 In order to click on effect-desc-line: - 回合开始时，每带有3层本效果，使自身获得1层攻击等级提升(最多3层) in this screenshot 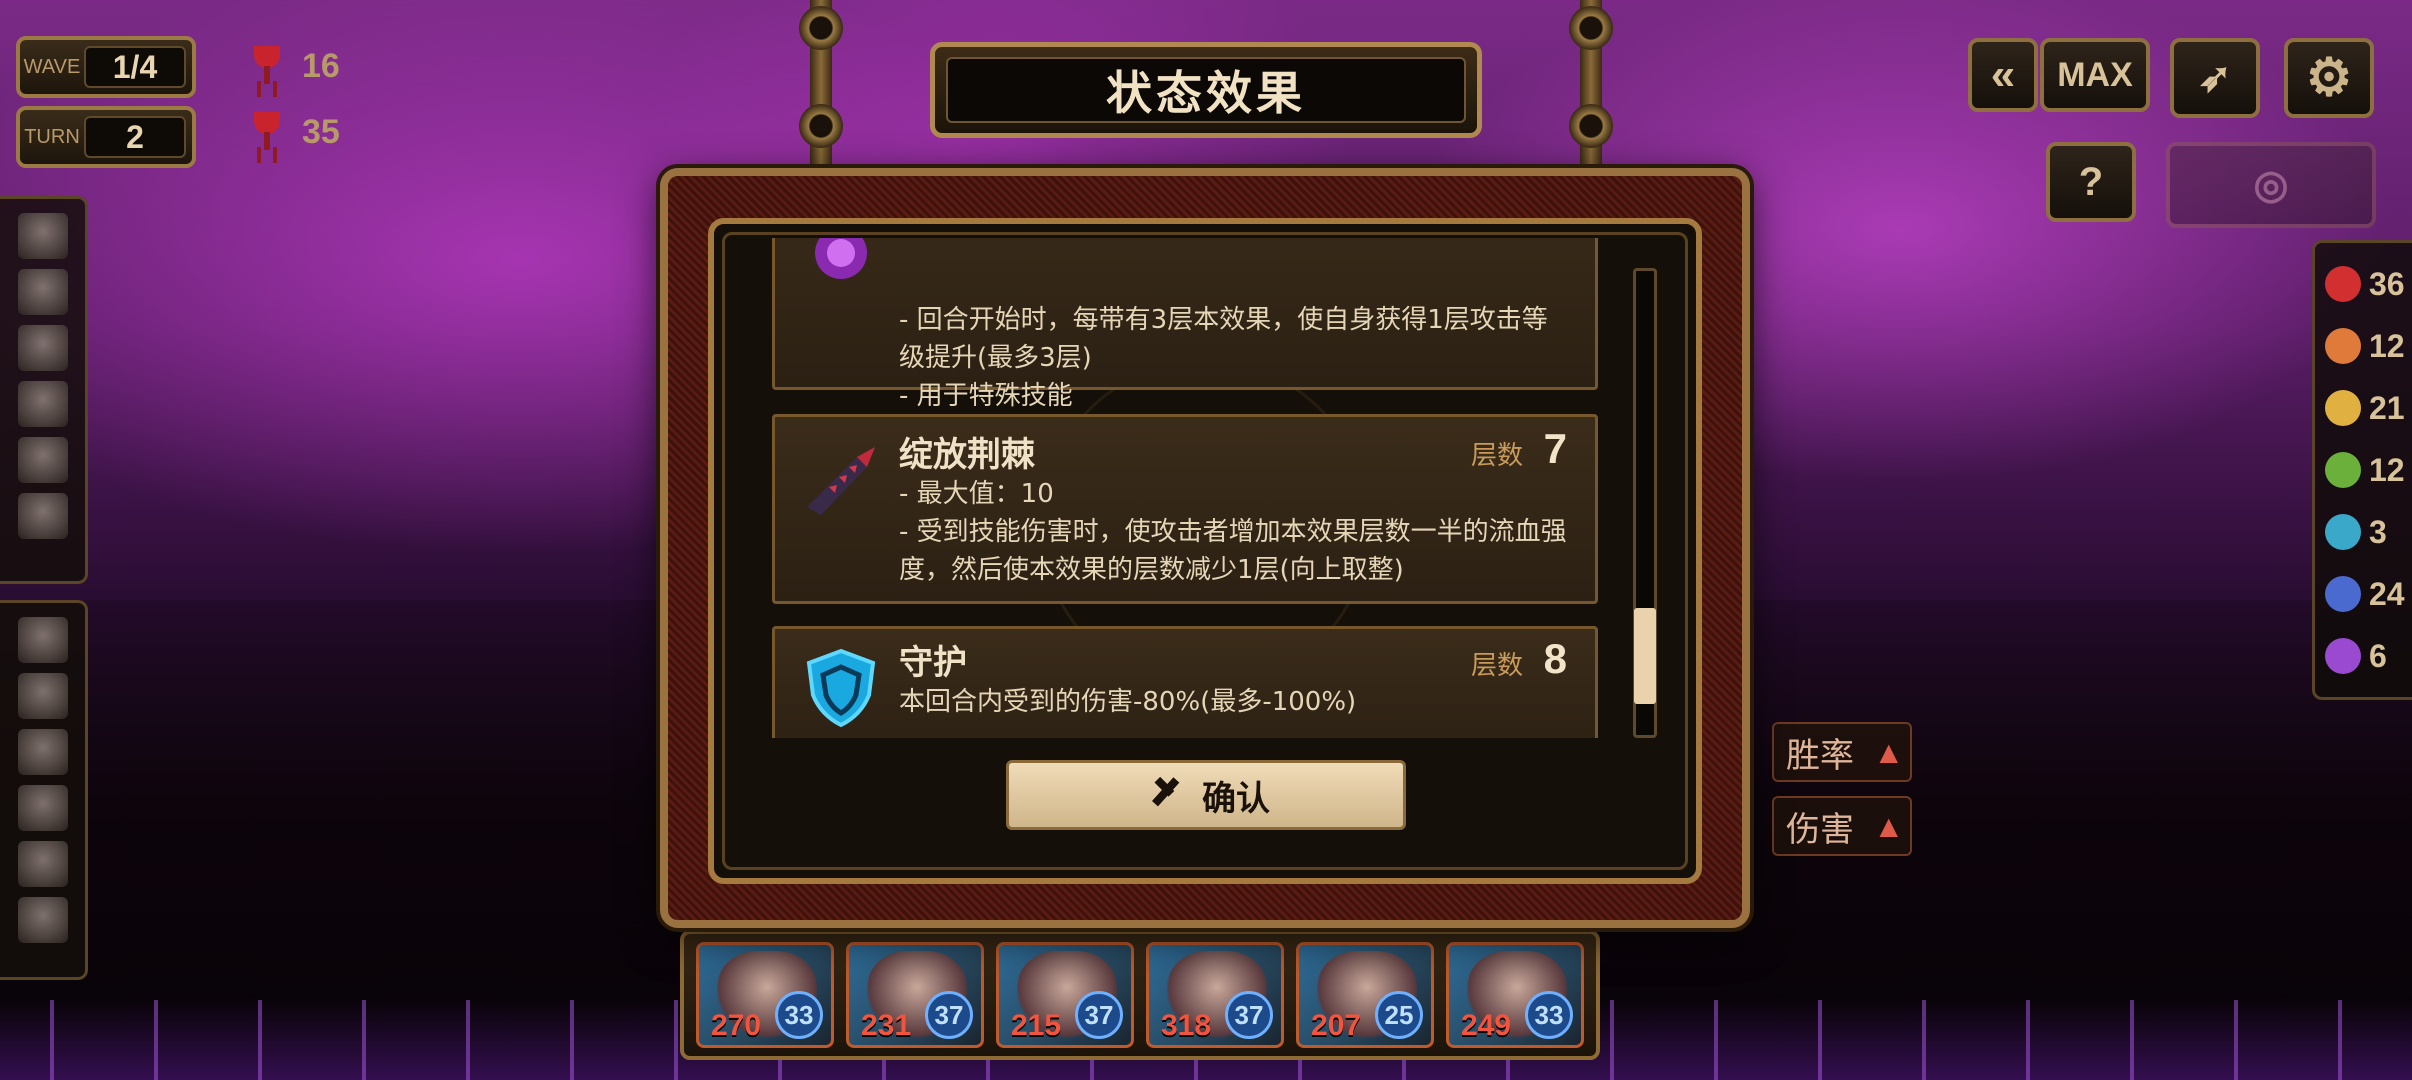, I will do `click(1223, 339)`.